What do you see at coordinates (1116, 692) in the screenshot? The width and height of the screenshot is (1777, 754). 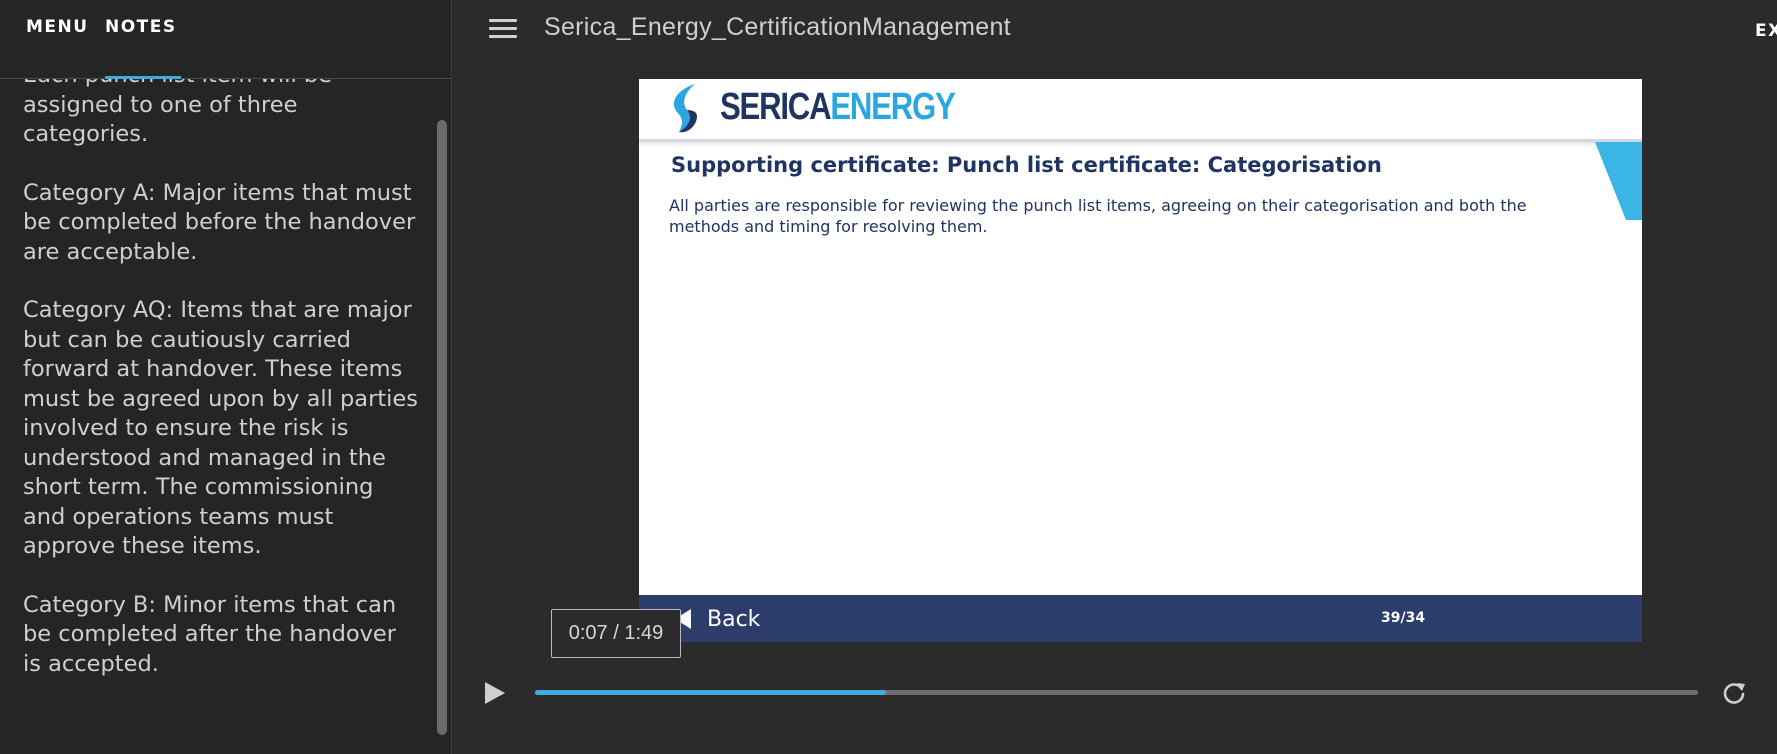 I see `progress-bar` at bounding box center [1116, 692].